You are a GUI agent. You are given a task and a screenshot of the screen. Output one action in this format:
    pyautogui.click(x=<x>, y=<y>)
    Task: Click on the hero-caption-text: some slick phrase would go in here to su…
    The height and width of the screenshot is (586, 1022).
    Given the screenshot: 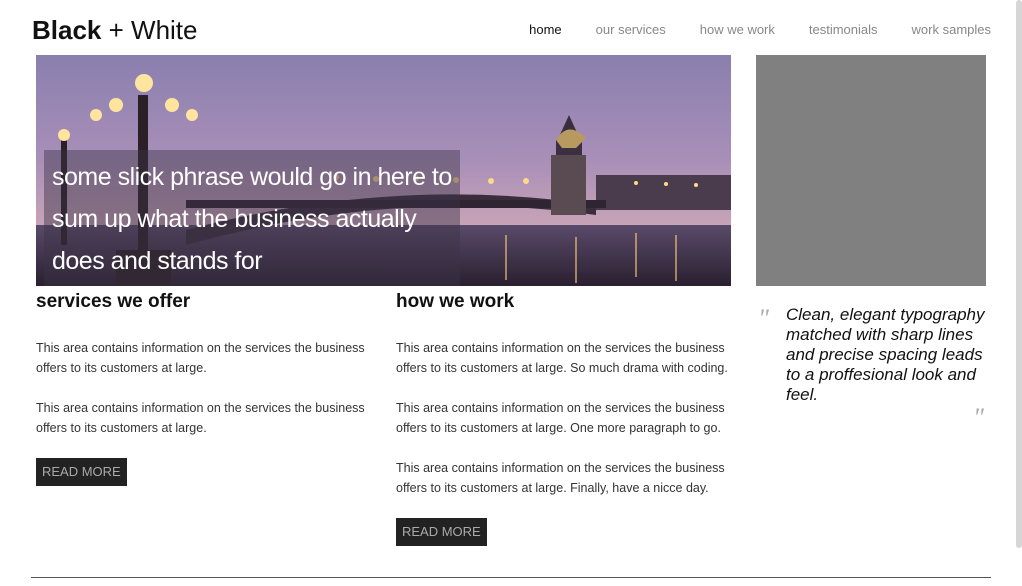 What is the action you would take?
    pyautogui.click(x=252, y=219)
    